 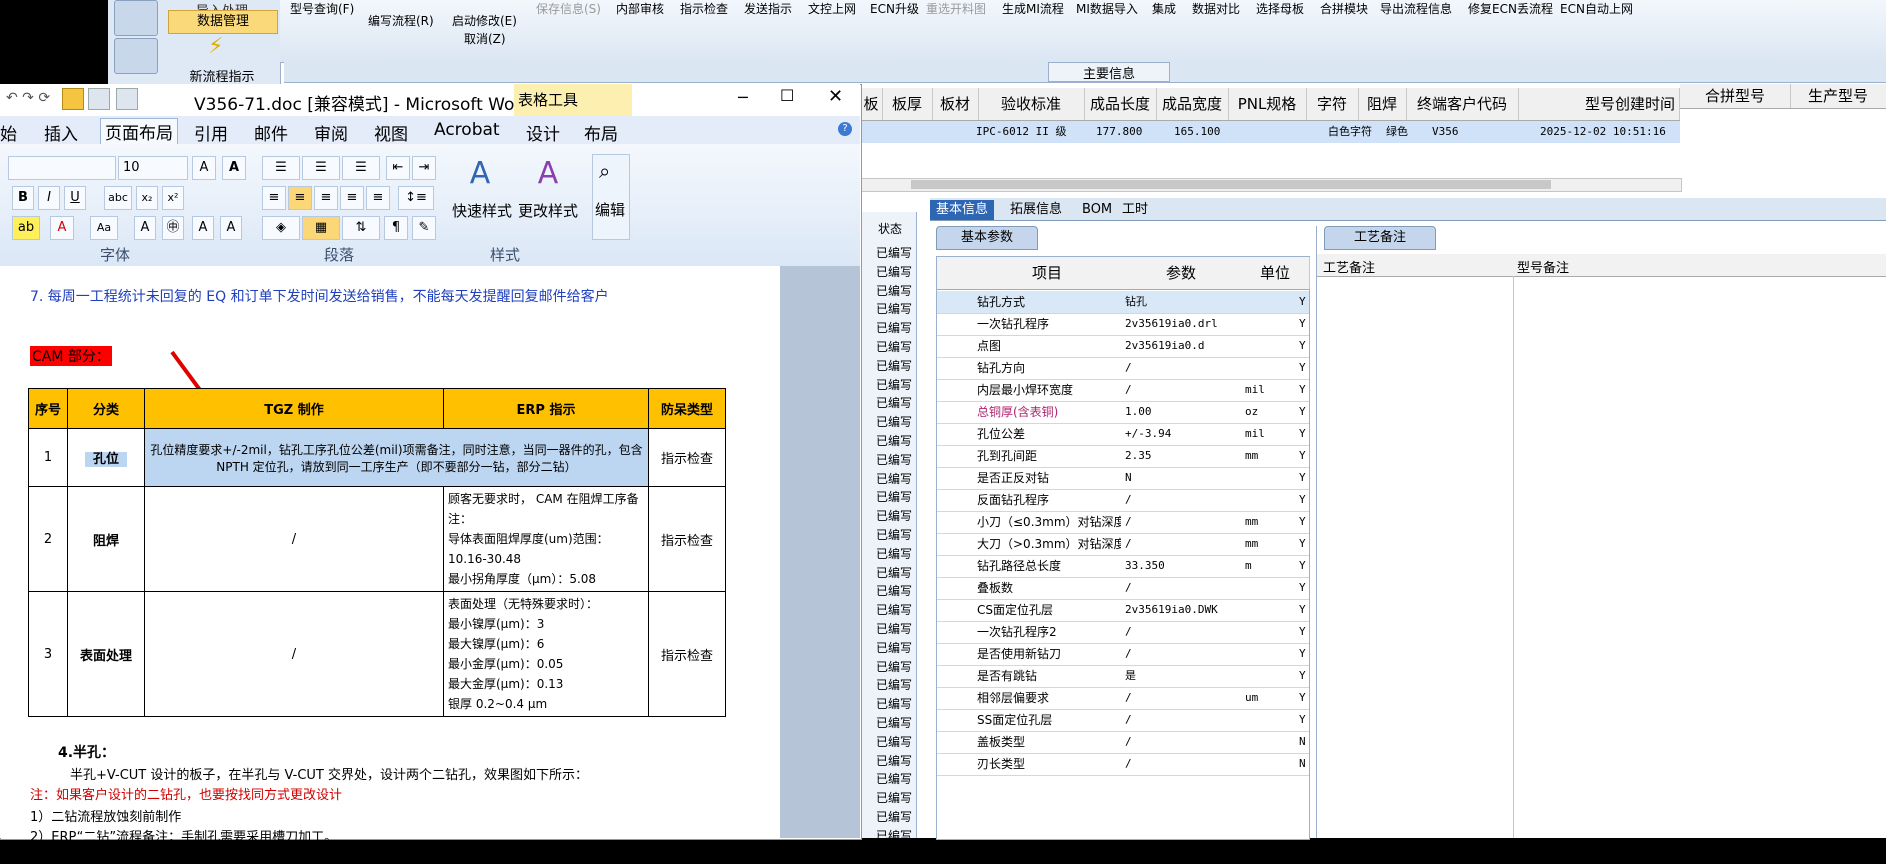 What do you see at coordinates (704, 8) in the screenshot?
I see `tb-instruction-check: 指示检查` at bounding box center [704, 8].